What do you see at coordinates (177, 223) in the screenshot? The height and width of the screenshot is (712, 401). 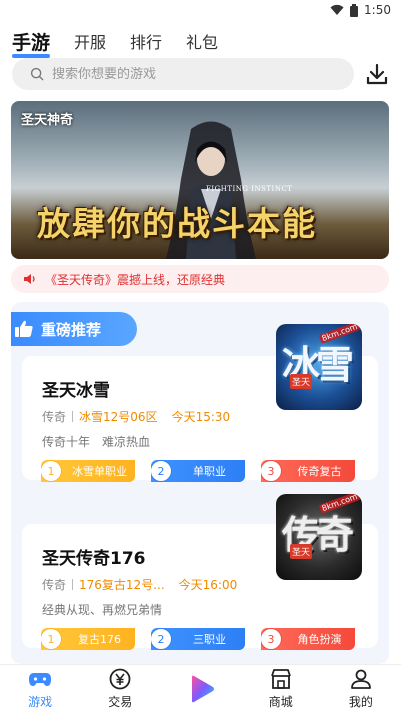 I see `banner-slogan: 放肆你的战斗本能` at bounding box center [177, 223].